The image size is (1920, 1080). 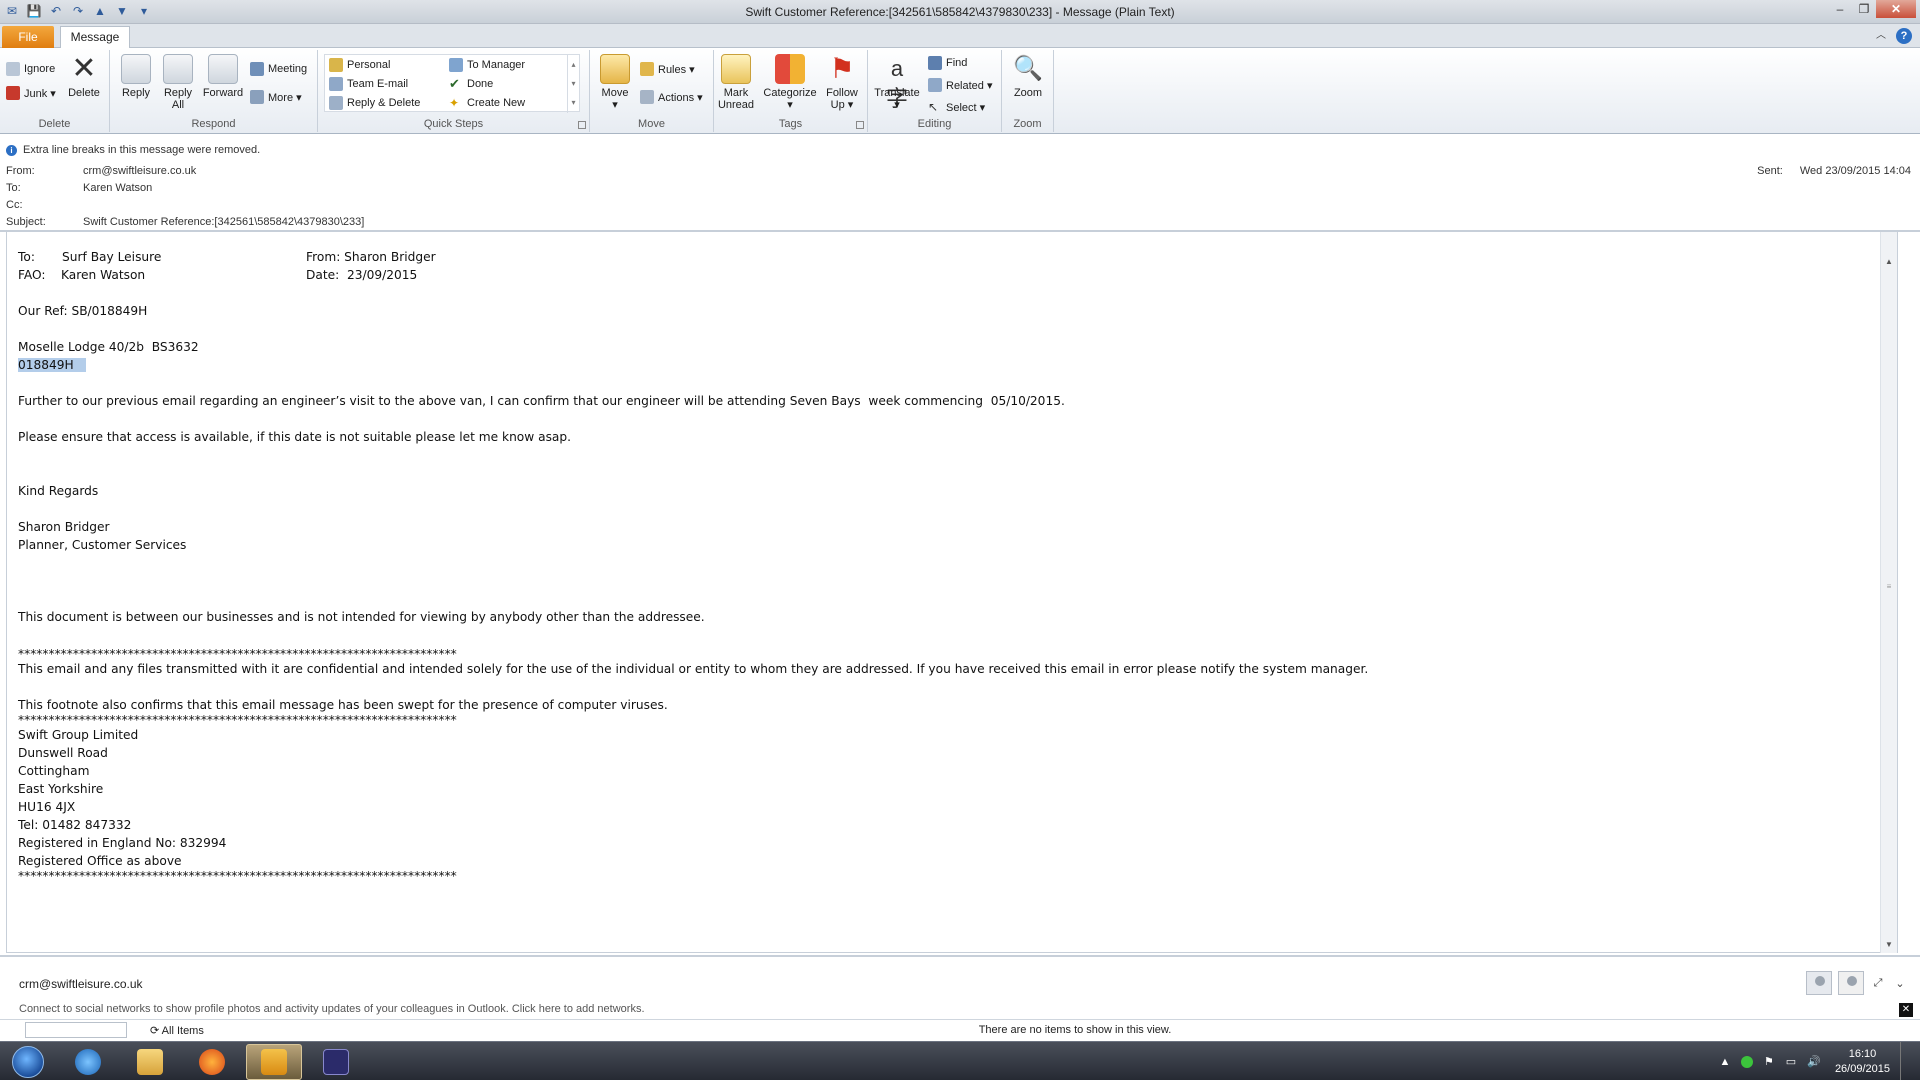 I want to click on translate-button: a字 Translate ▾, so click(x=897, y=82).